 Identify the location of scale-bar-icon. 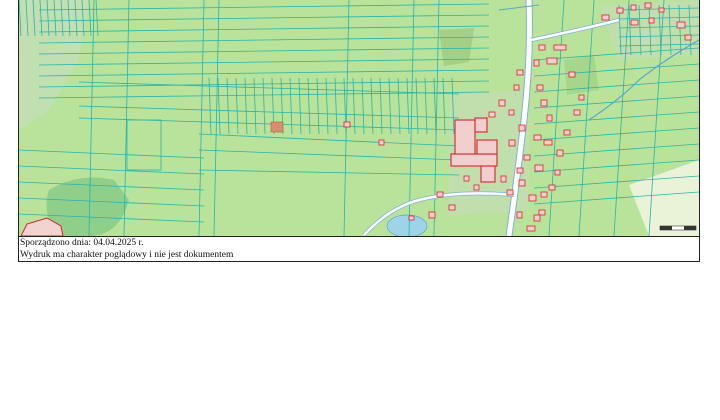
(678, 228).